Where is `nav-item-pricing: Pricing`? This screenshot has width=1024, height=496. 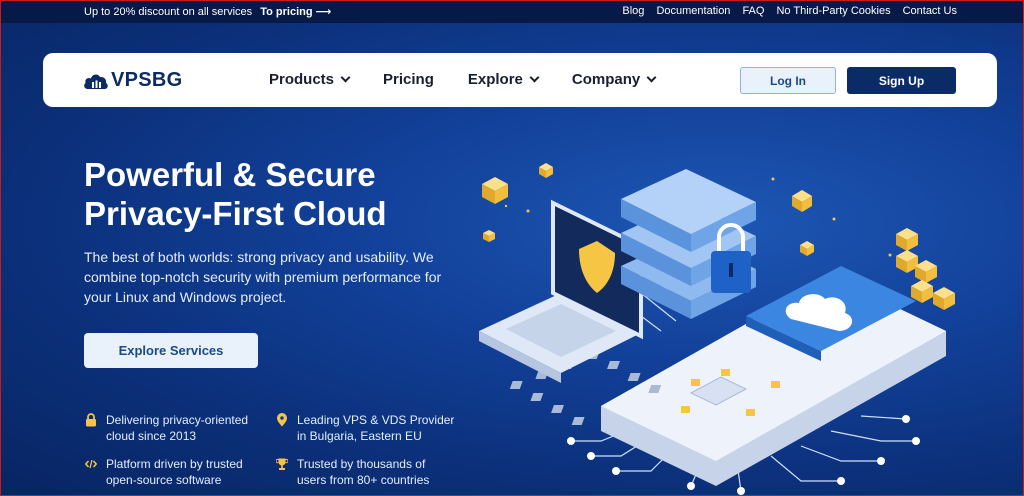 nav-item-pricing: Pricing is located at coordinates (408, 79).